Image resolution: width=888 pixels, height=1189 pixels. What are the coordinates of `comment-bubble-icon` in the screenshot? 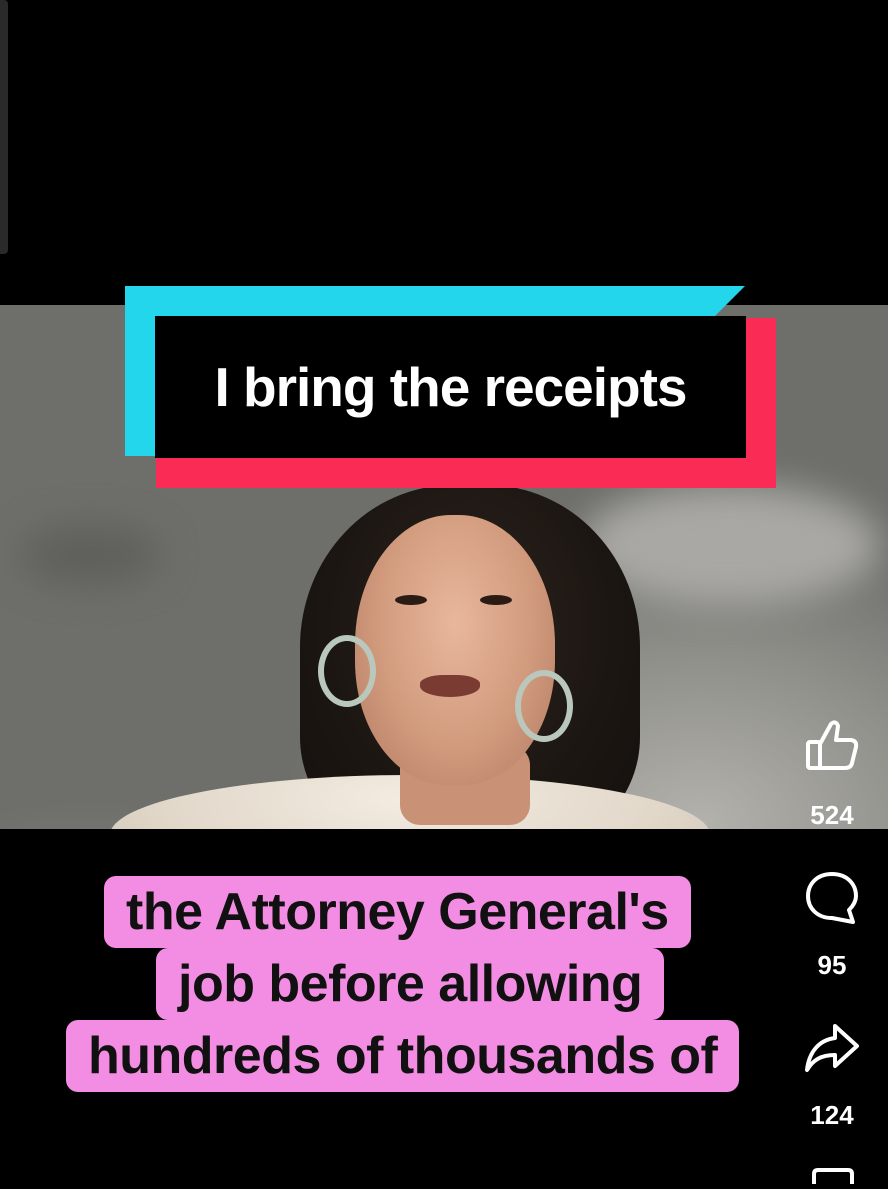 It's located at (832, 900).